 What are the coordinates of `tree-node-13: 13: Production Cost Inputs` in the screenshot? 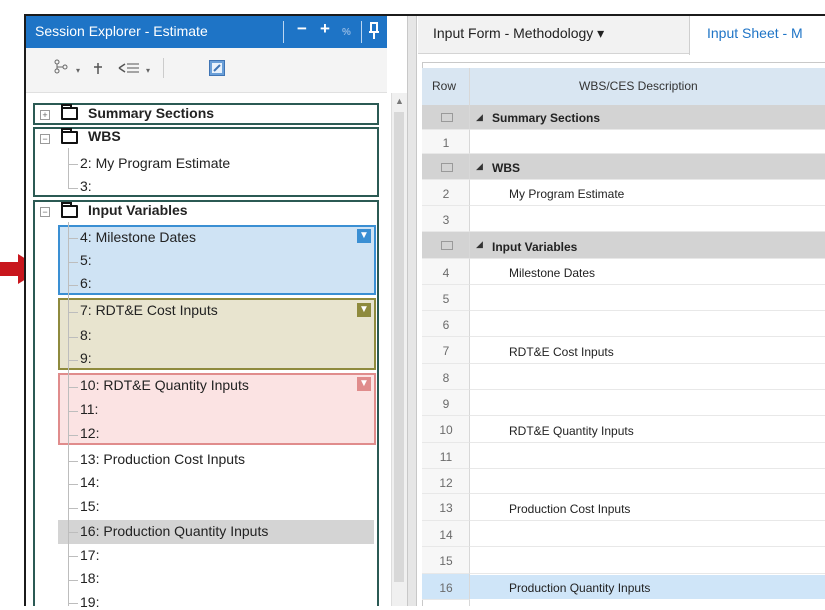 It's located at (162, 459).